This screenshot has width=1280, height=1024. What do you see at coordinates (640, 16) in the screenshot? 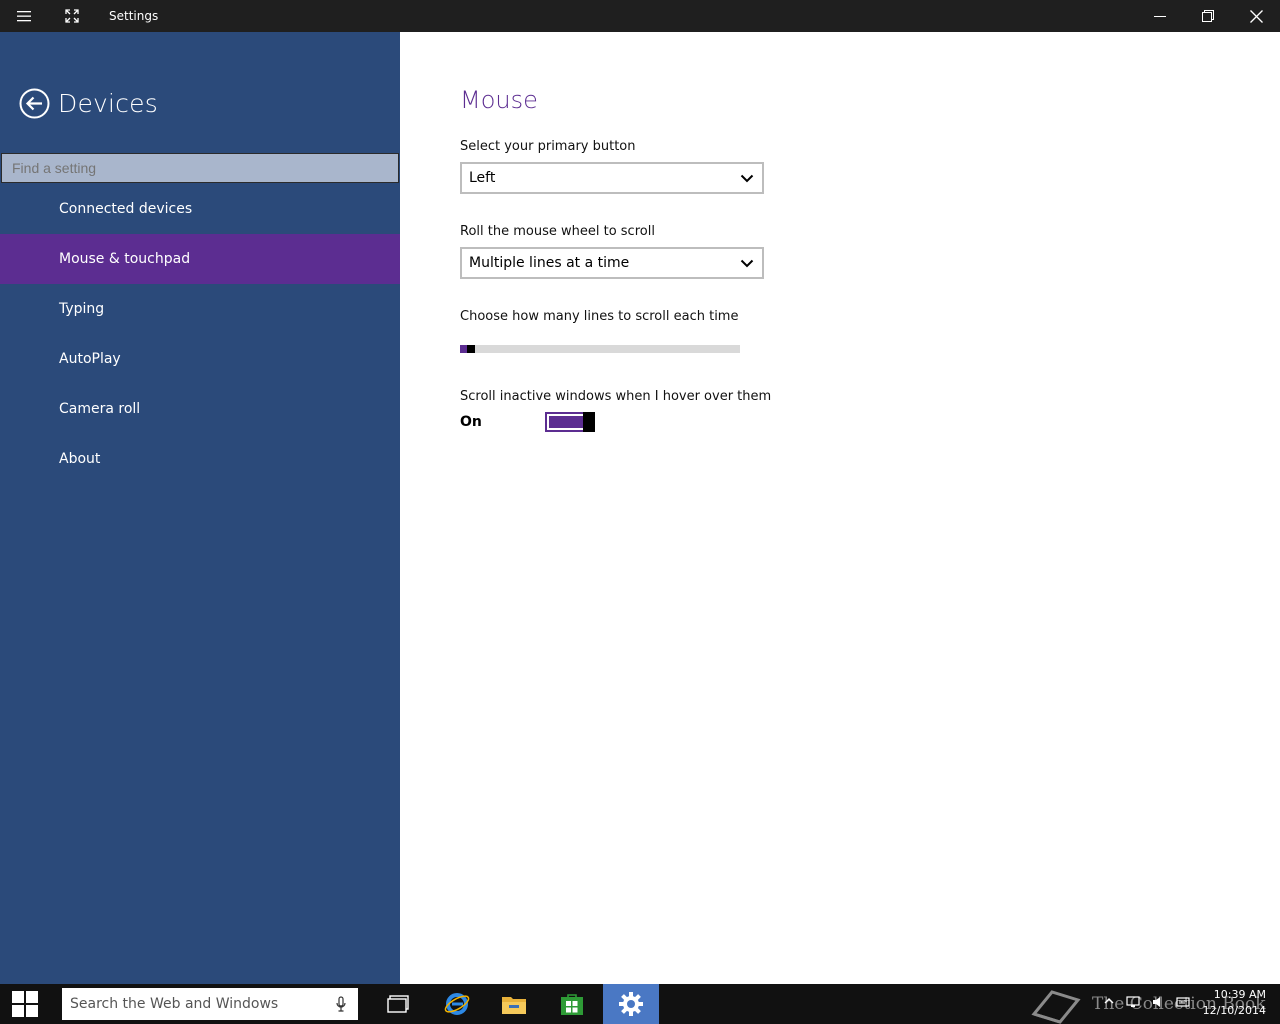
I see `title-bar: Settings` at bounding box center [640, 16].